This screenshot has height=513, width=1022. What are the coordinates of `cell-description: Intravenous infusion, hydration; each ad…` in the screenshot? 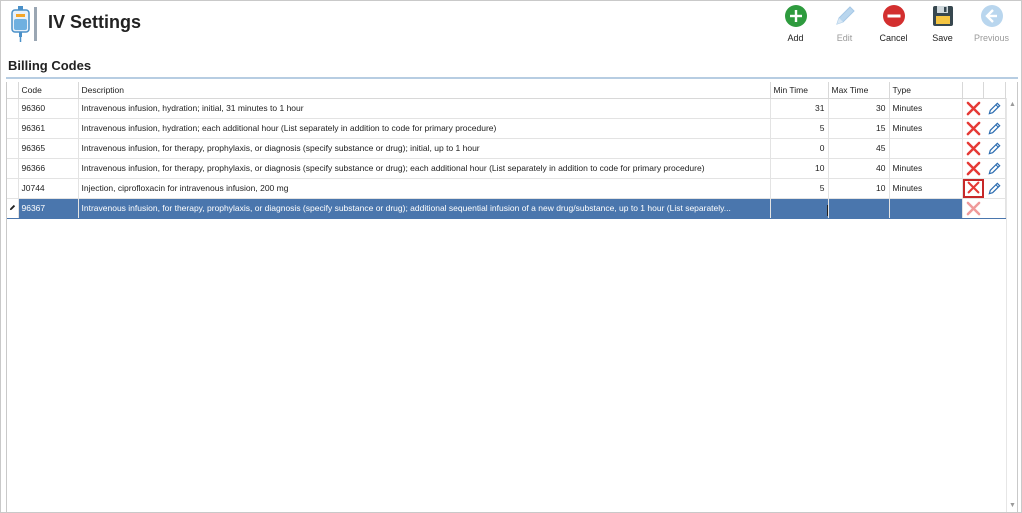 It's located at (424, 128).